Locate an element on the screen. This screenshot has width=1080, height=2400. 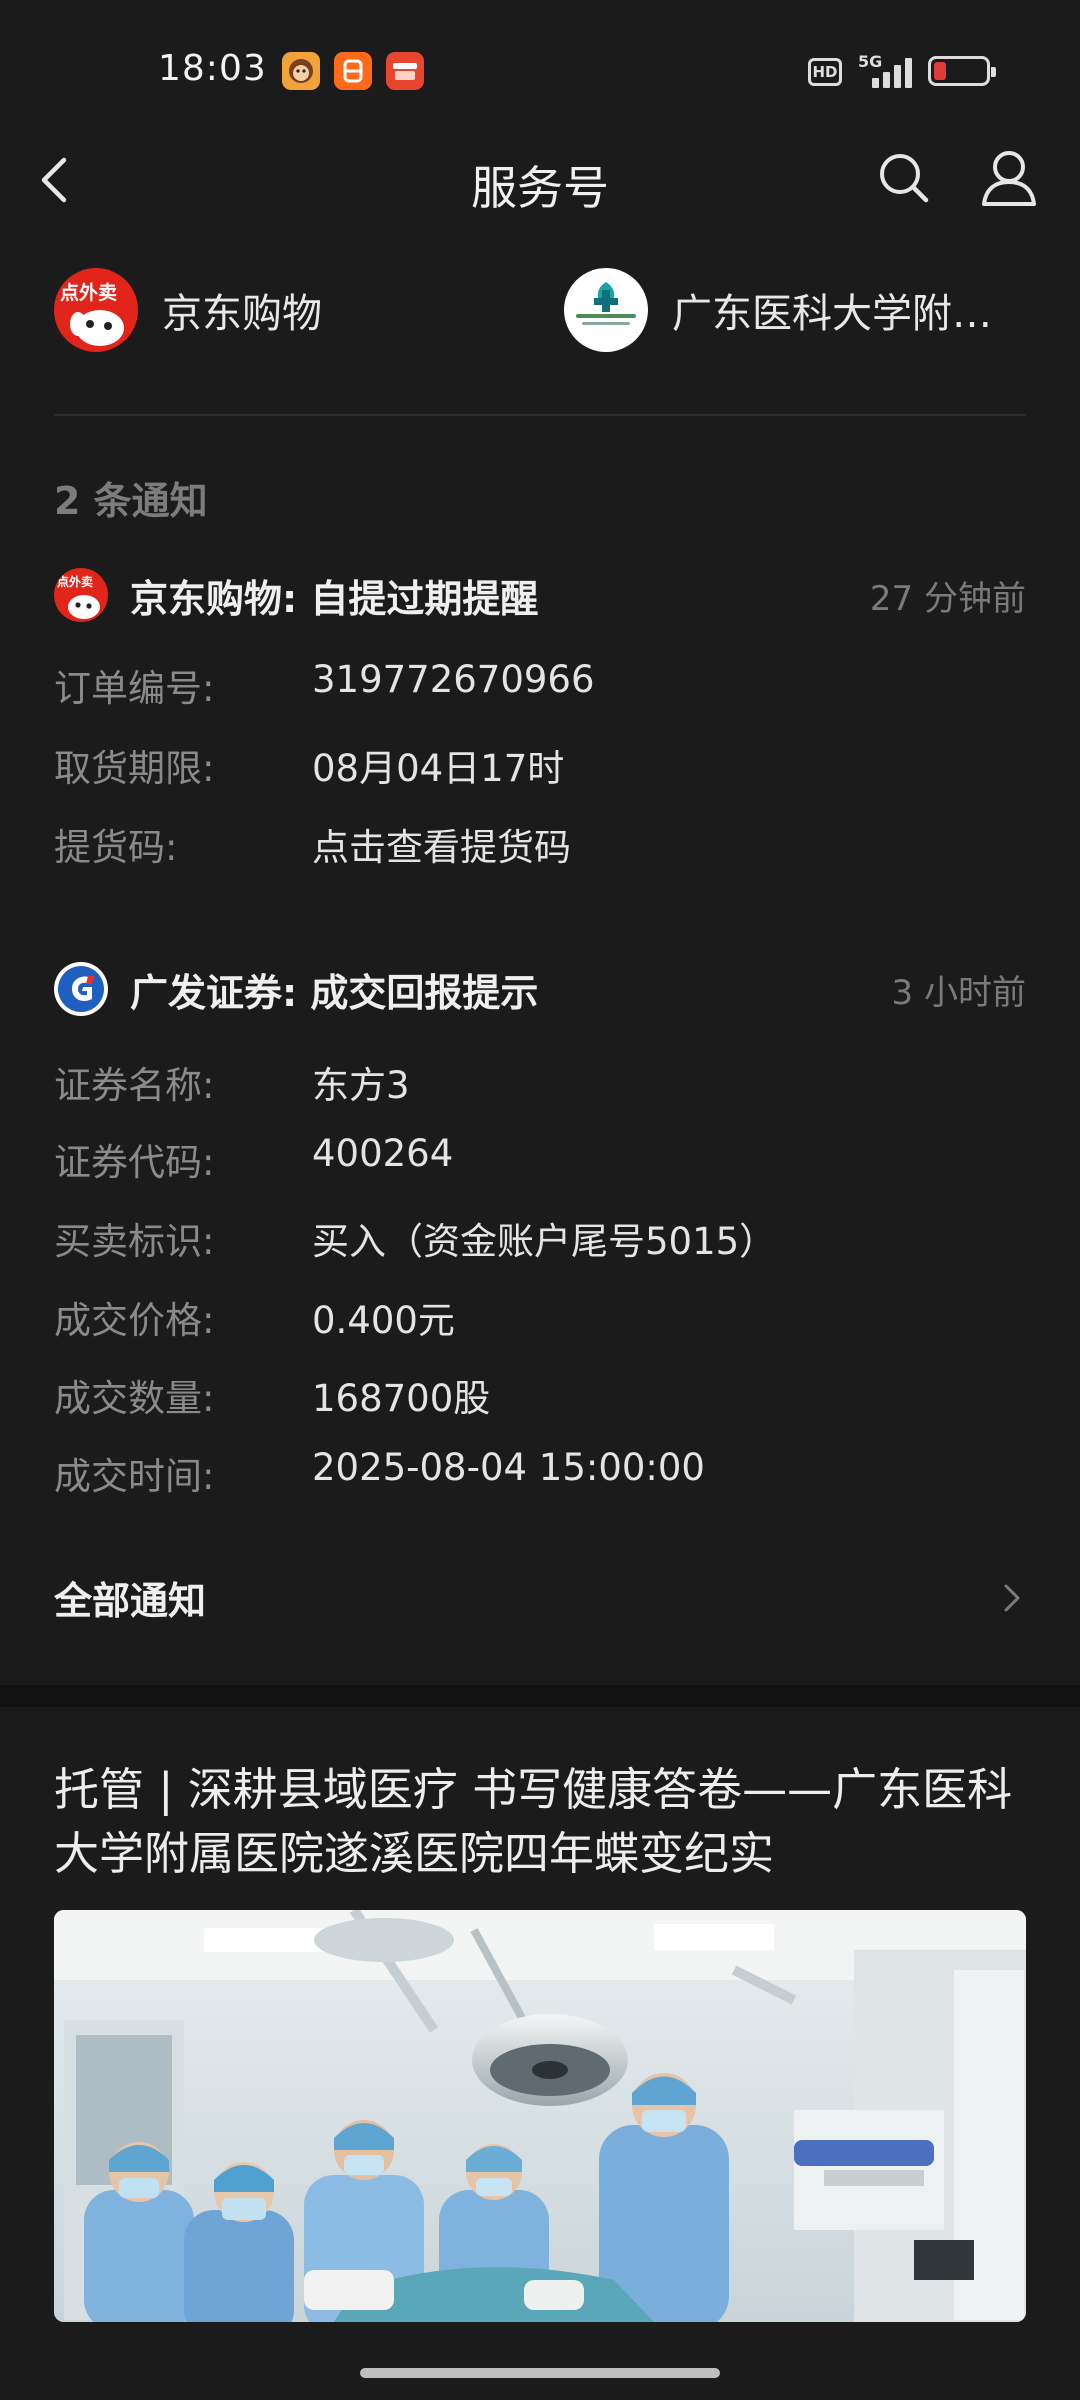
notification-time: 3 小时前 is located at coordinates (958, 992).